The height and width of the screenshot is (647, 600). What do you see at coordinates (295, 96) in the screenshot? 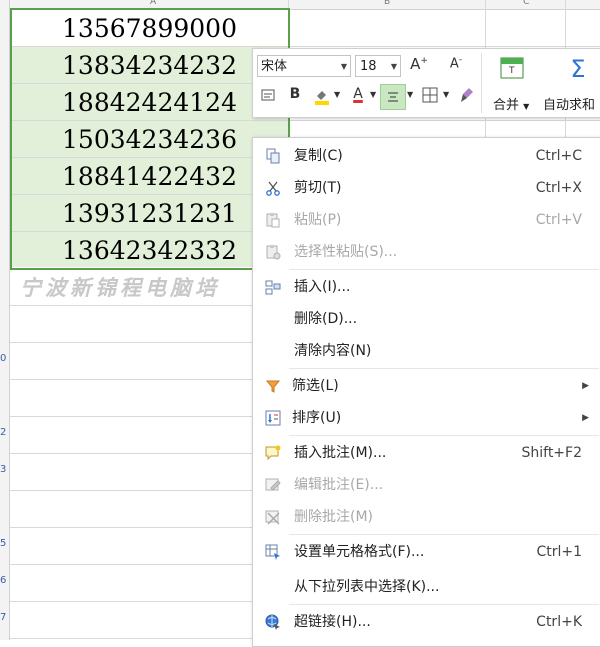
I see `bold-button: B` at bounding box center [295, 96].